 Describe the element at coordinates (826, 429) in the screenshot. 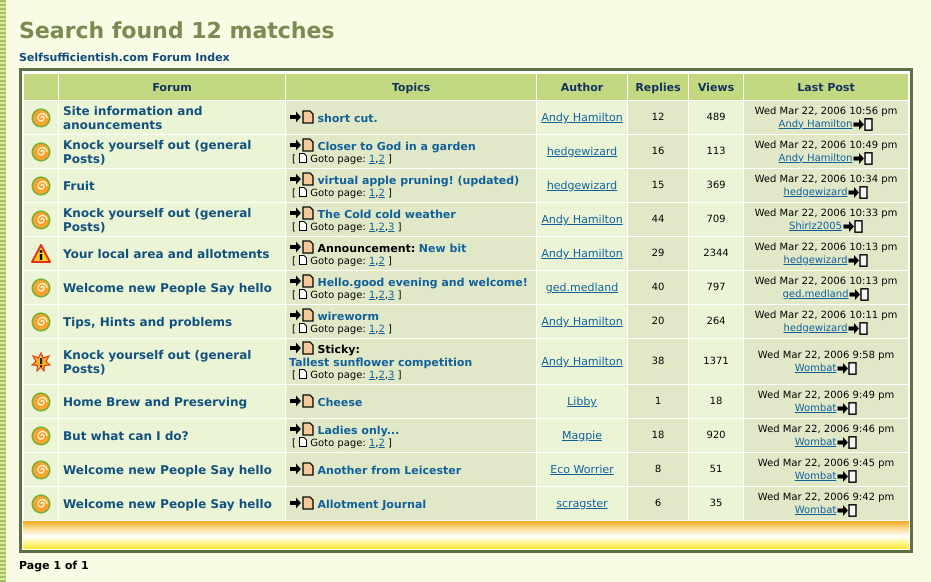

I see `post-date: Wed Mar 22, 2006 9:46 pm` at that location.